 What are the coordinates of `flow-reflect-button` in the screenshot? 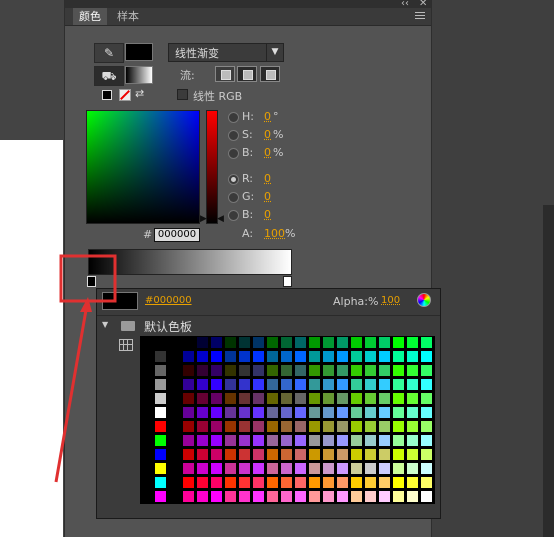 It's located at (247, 74).